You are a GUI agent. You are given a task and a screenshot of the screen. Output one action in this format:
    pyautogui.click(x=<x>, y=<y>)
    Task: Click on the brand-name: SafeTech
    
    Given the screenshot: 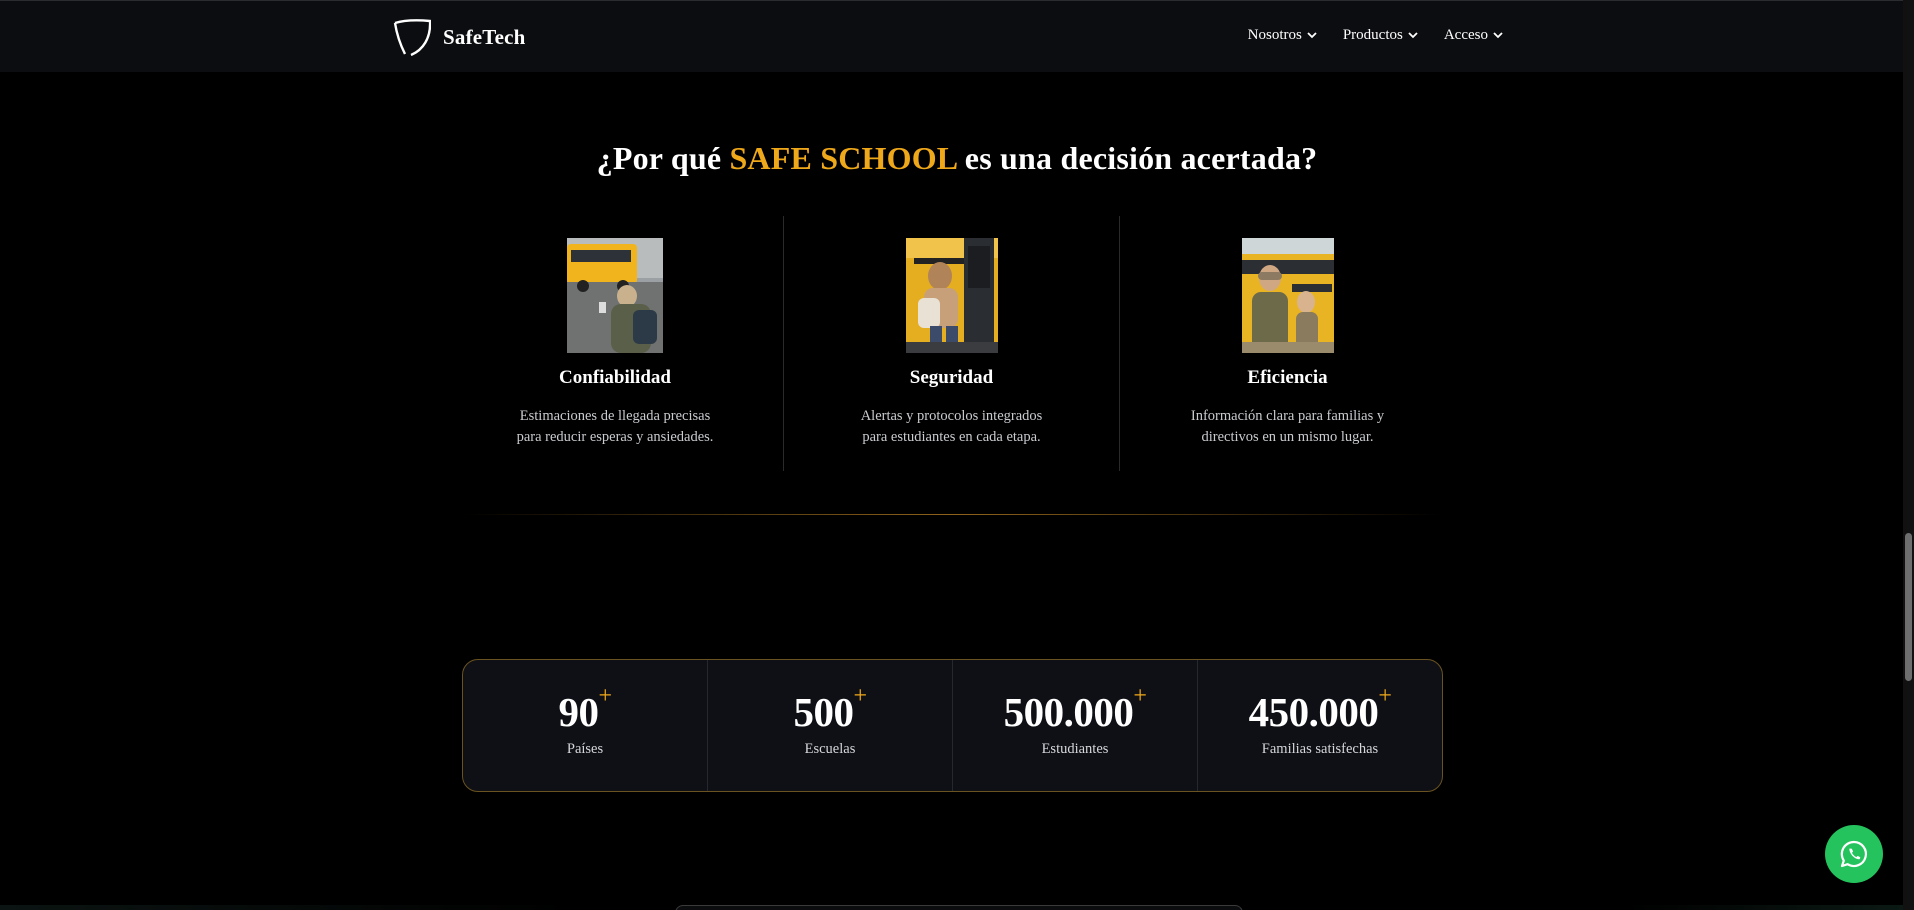 What is the action you would take?
    pyautogui.click(x=484, y=36)
    